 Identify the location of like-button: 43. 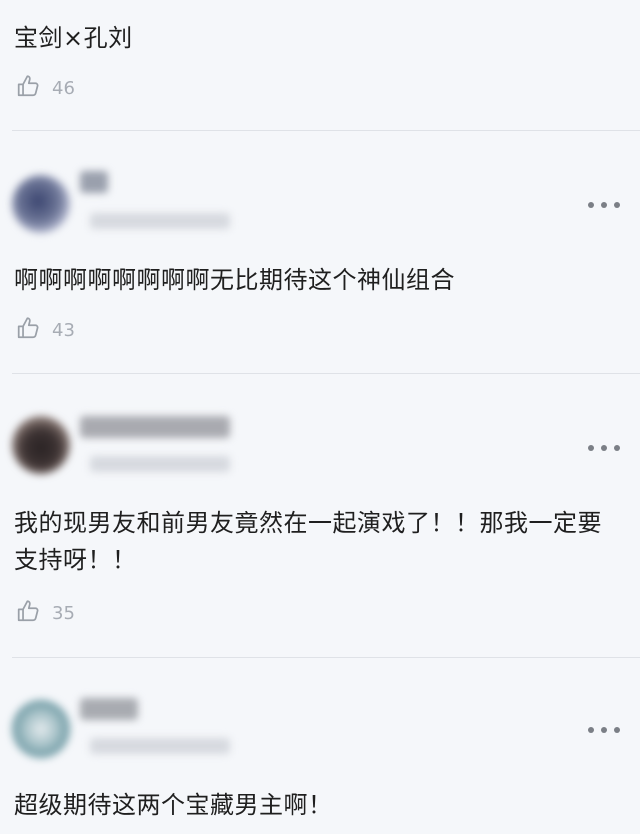
(45, 330).